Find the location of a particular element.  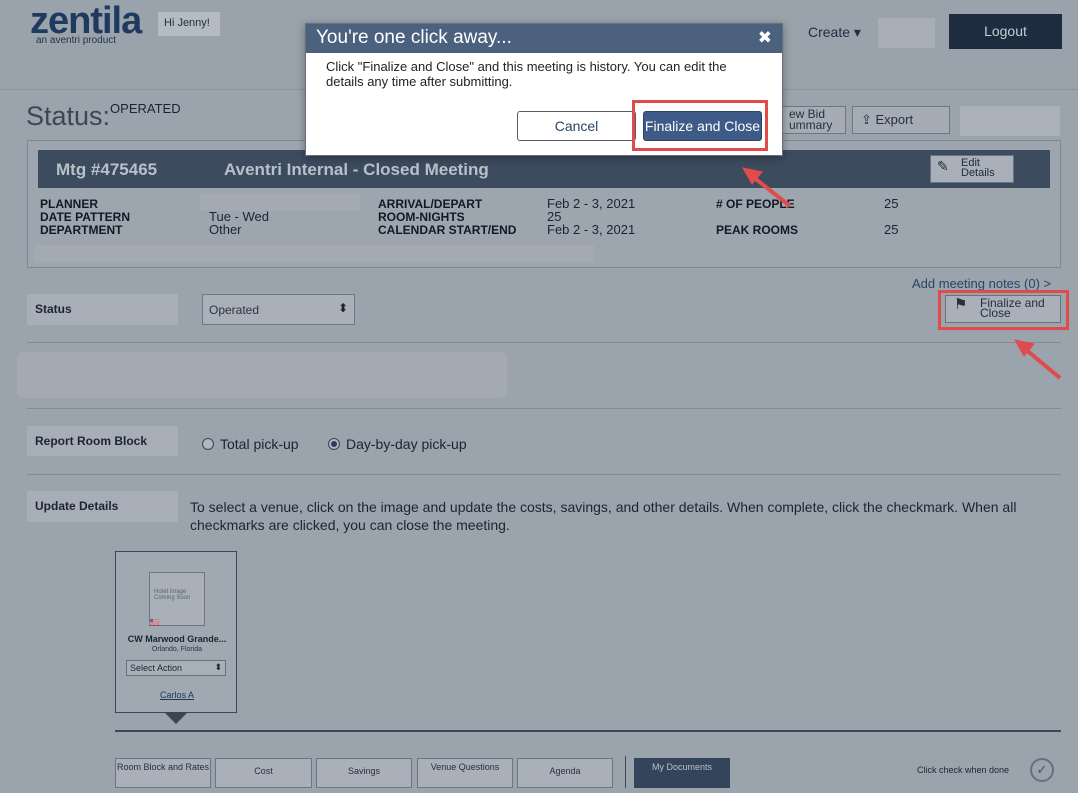

day-by-day-pickup-radio is located at coordinates (334, 444).